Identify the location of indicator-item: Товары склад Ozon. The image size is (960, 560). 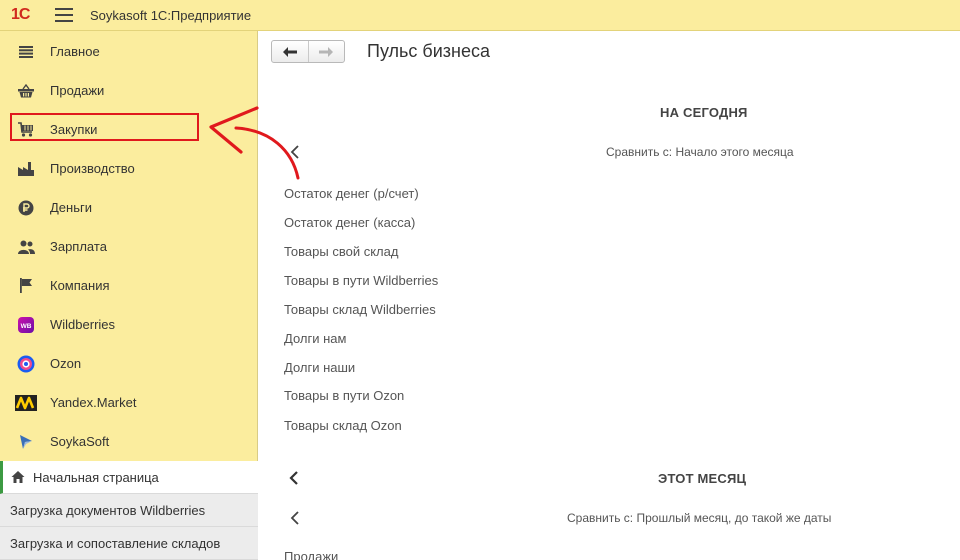
(343, 425).